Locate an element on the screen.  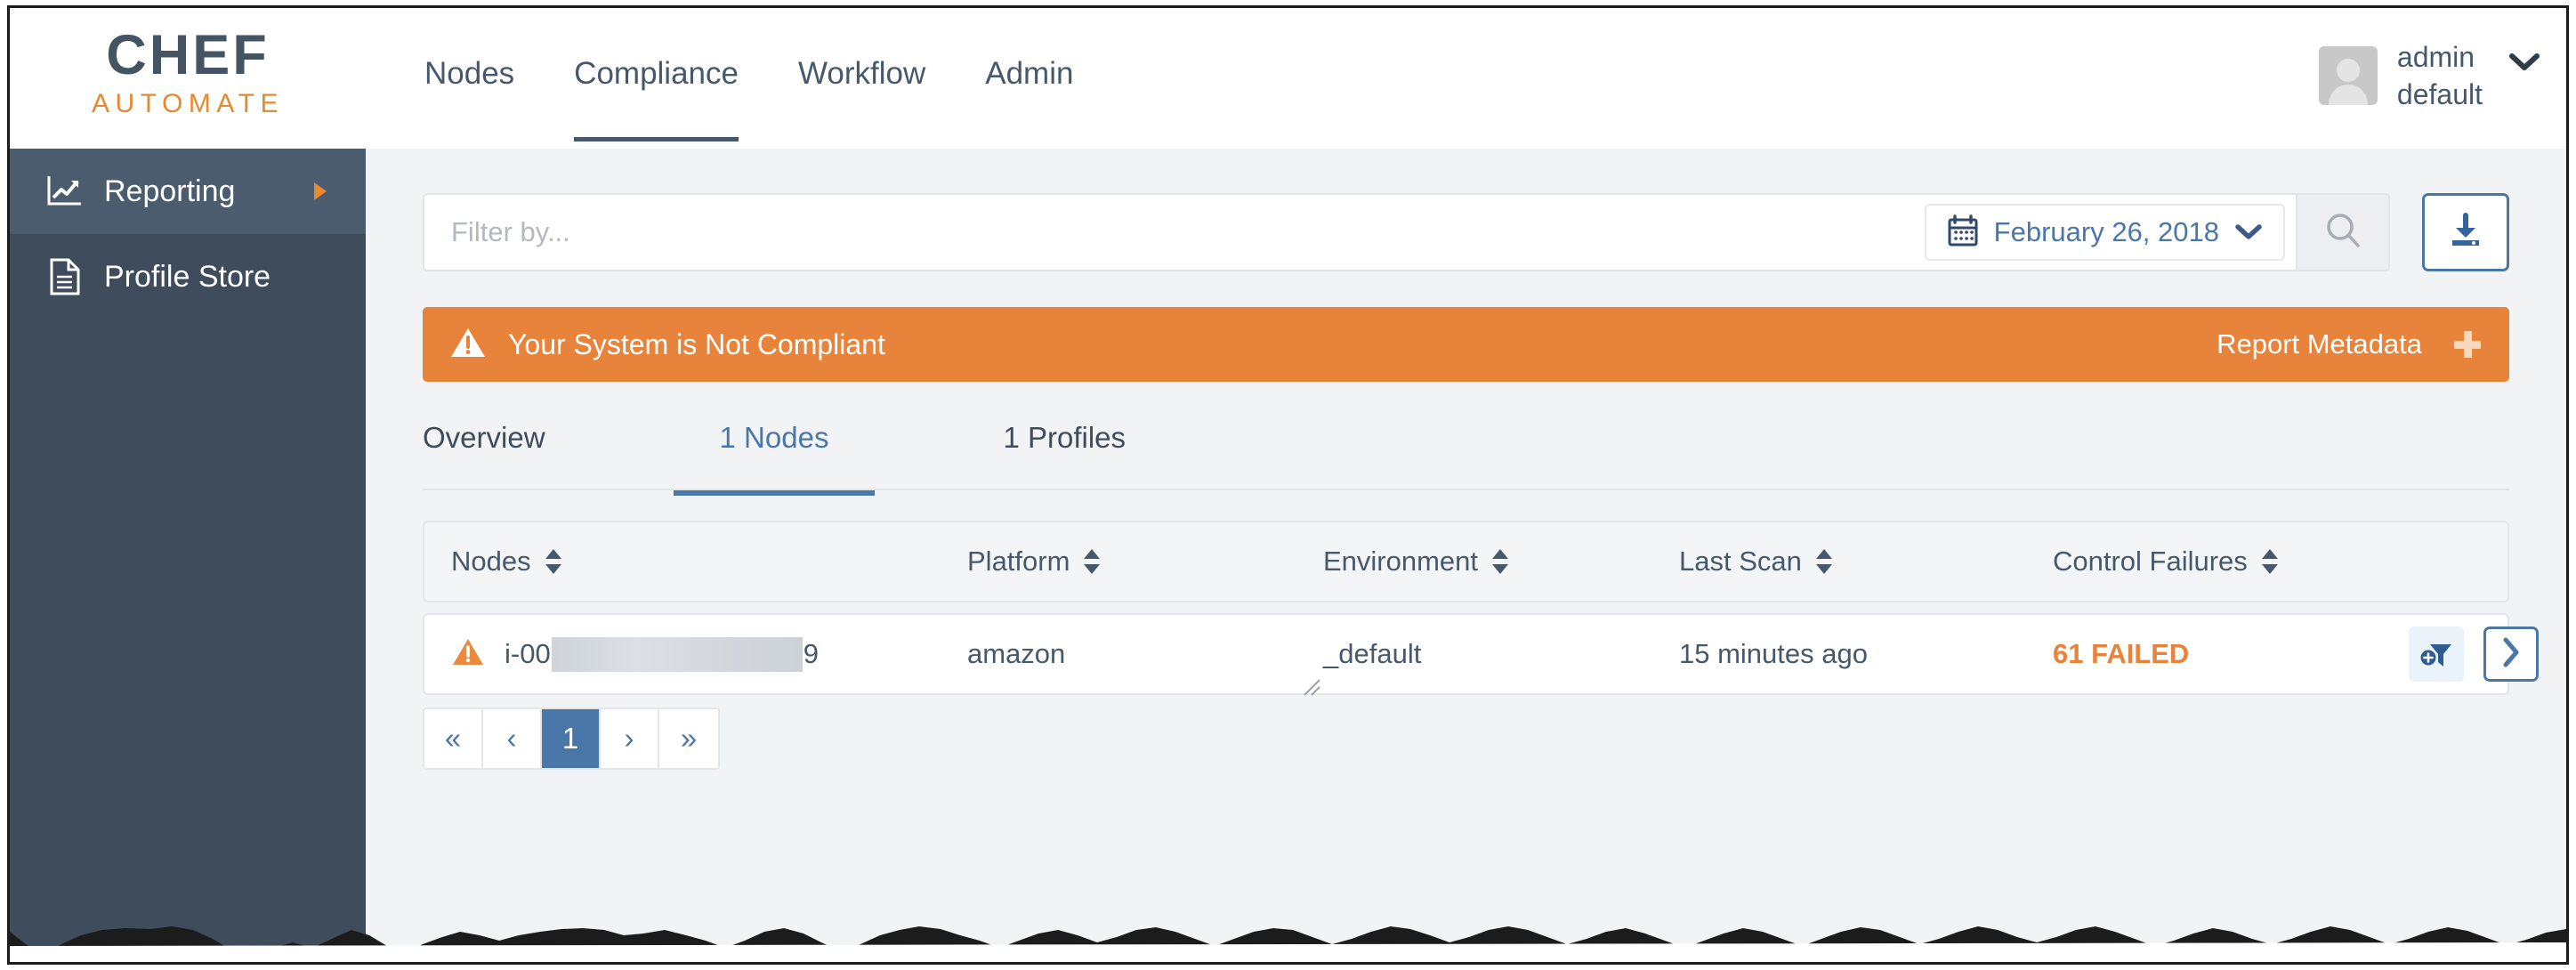
user-org: default is located at coordinates (2439, 94).